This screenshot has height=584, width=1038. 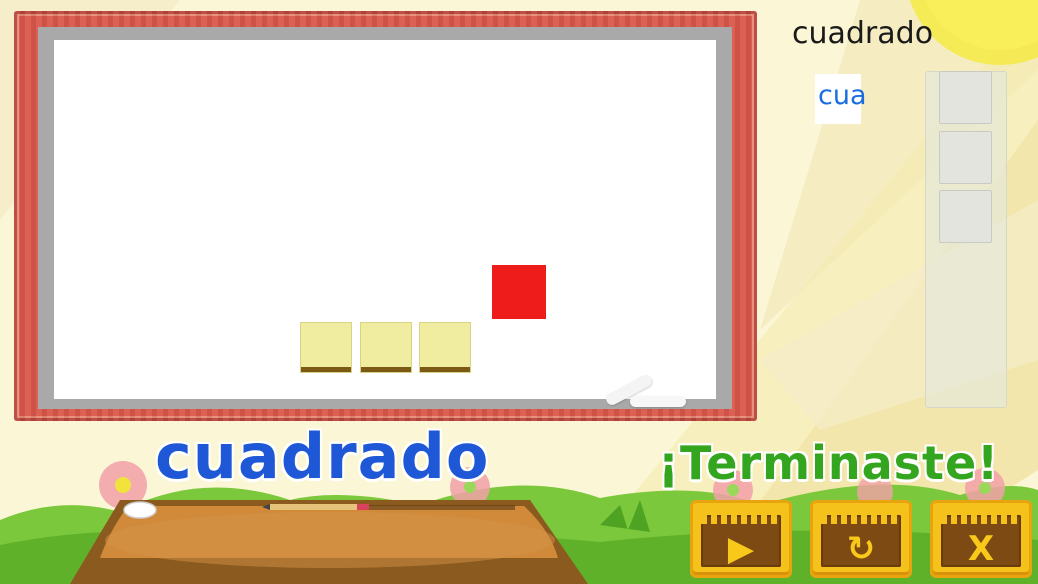 I want to click on replay-icon: ↻, so click(x=861, y=549).